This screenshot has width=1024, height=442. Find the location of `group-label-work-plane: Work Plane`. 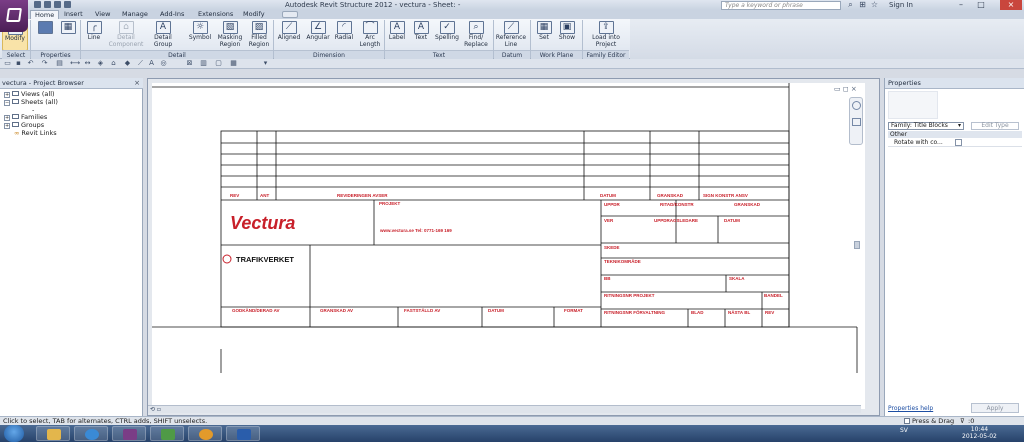

group-label-work-plane: Work Plane is located at coordinates (556, 54).